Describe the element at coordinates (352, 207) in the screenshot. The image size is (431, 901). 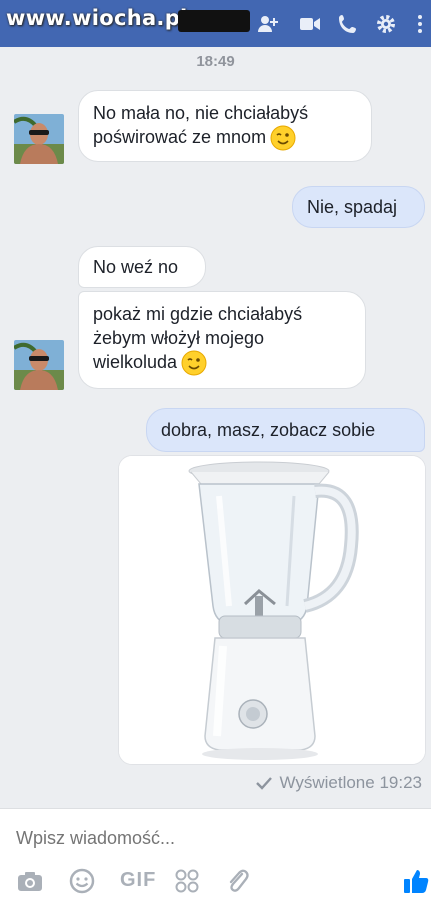
I see `message-text: Nie, spadaj` at that location.